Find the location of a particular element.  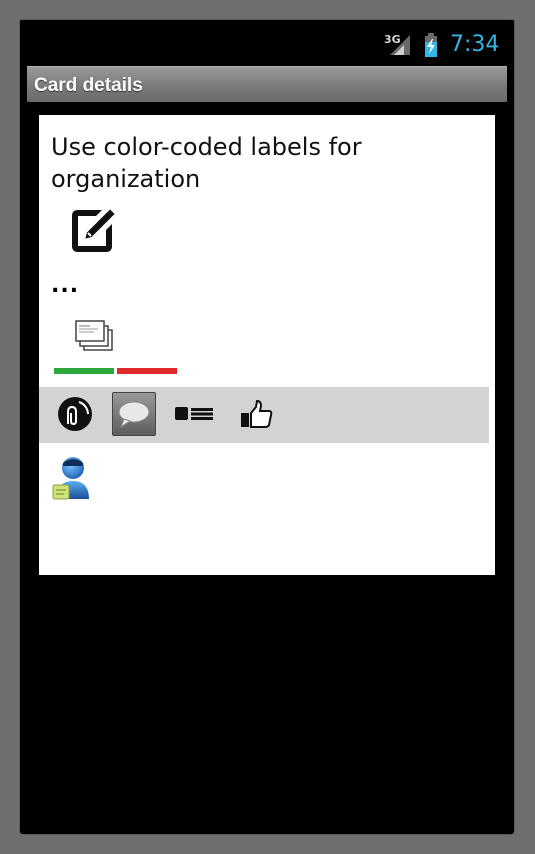

status-bar: 3G 7:34 is located at coordinates (267, 42).